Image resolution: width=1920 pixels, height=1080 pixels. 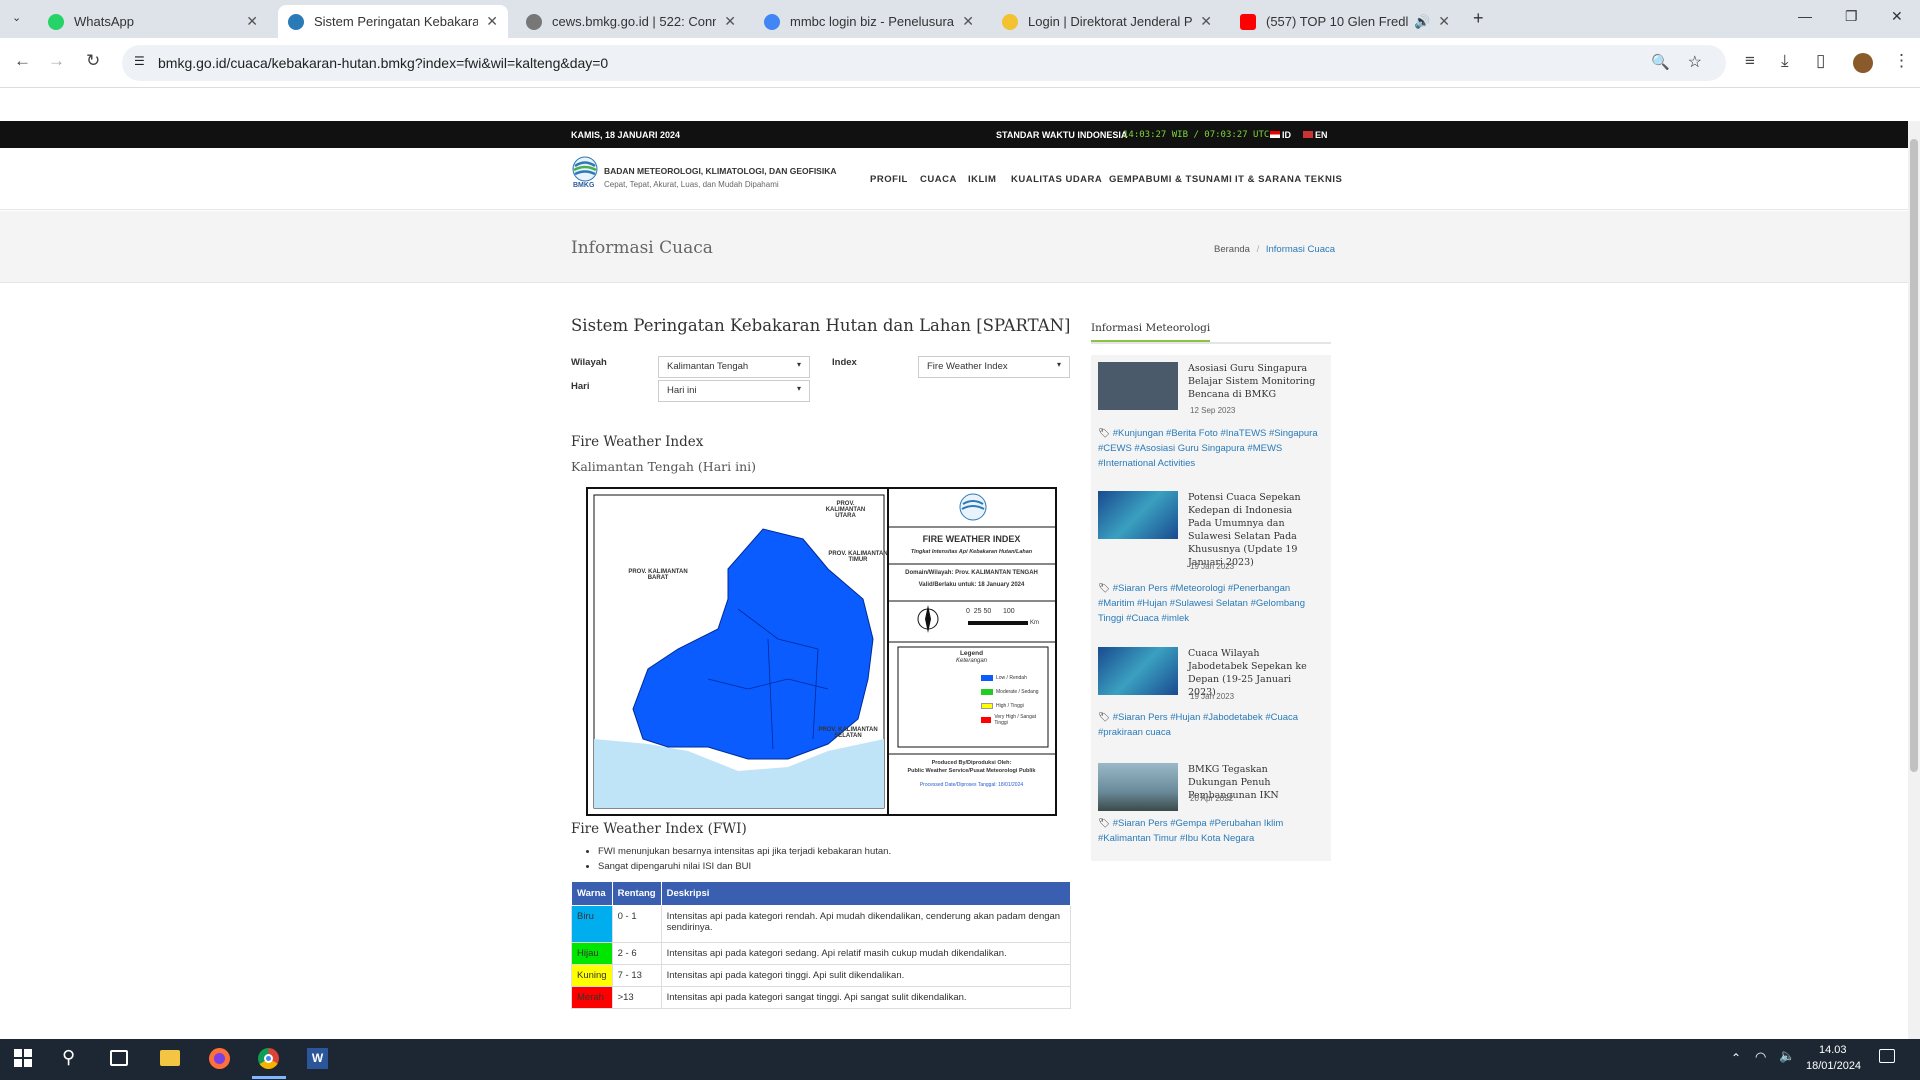 What do you see at coordinates (1213, 410) in the screenshot?
I see `news-date: 12 Sep 2023` at bounding box center [1213, 410].